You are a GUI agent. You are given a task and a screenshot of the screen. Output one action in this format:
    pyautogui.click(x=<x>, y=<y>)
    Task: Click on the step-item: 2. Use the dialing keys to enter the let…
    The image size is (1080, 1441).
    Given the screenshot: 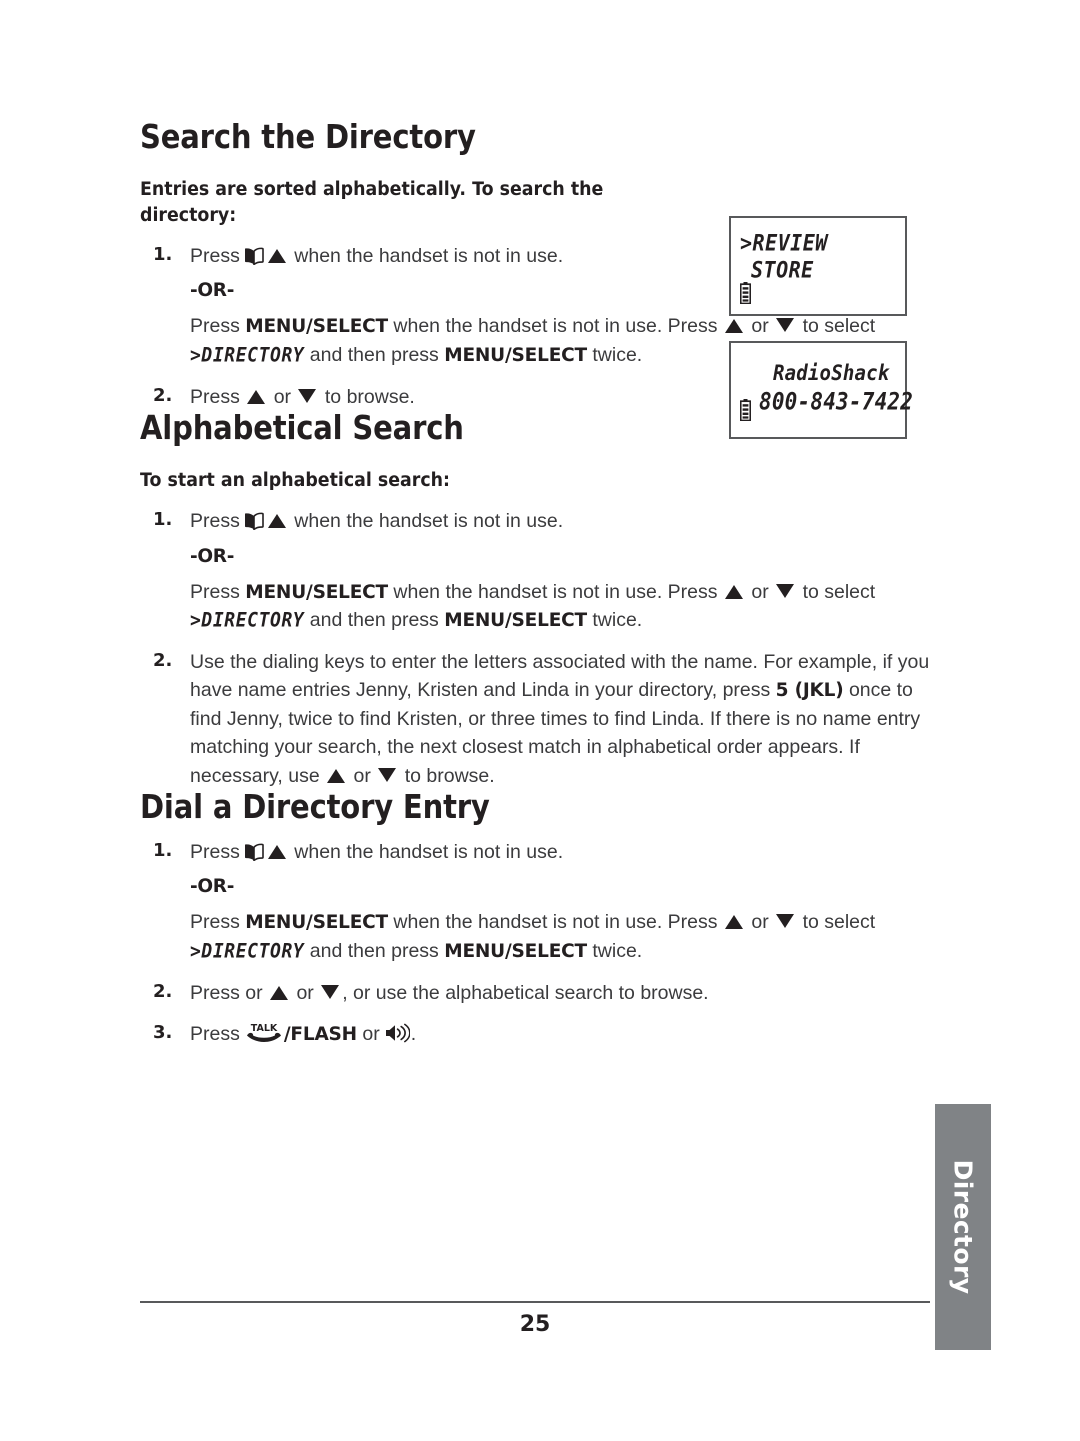 What is the action you would take?
    pyautogui.click(x=535, y=719)
    